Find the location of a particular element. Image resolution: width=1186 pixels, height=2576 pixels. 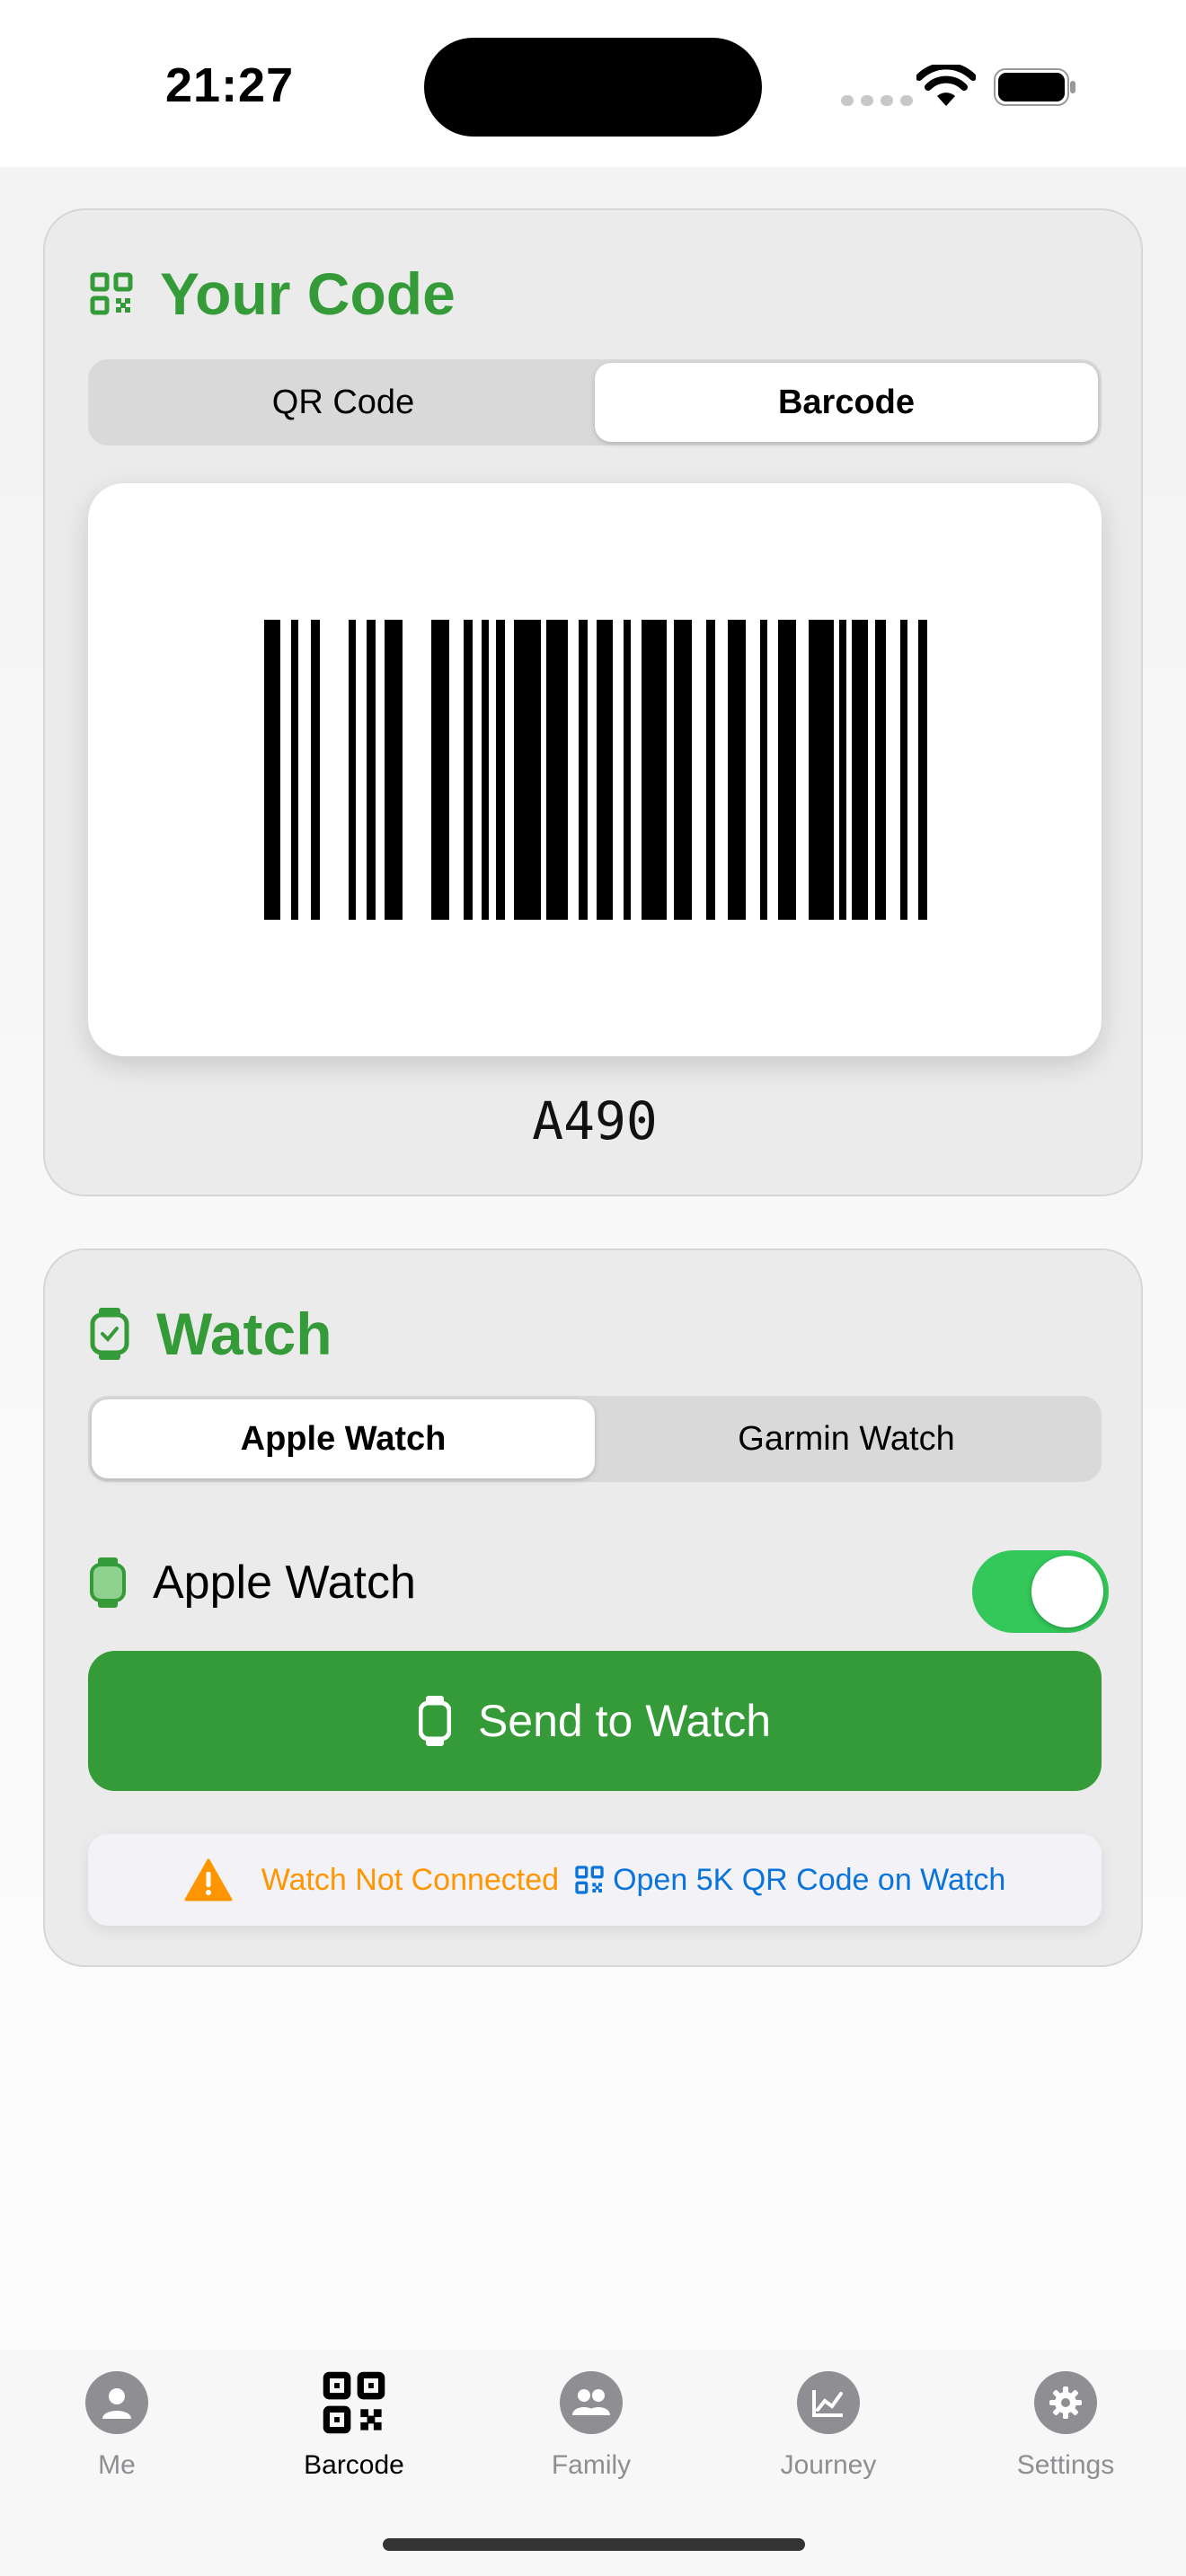

tab-settings: Settings is located at coordinates (1065, 2426).